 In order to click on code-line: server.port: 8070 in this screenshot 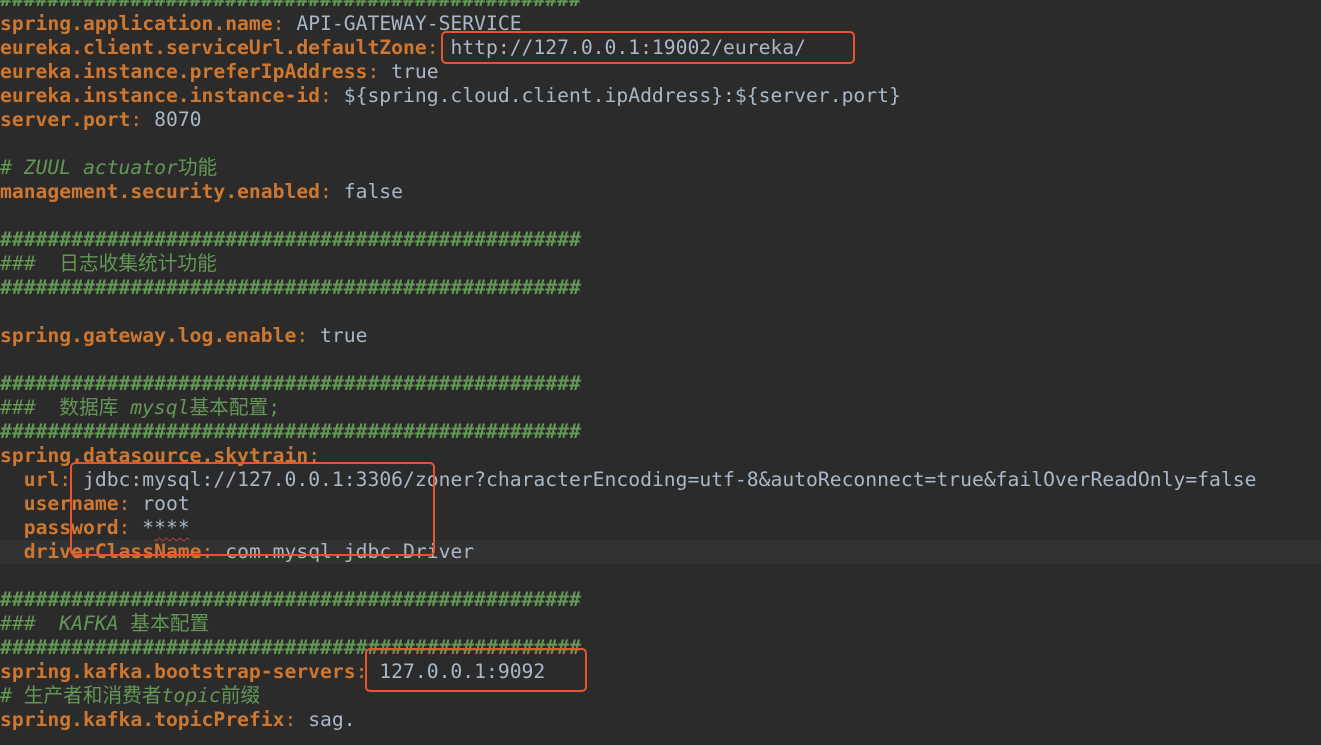, I will do `click(660, 120)`.